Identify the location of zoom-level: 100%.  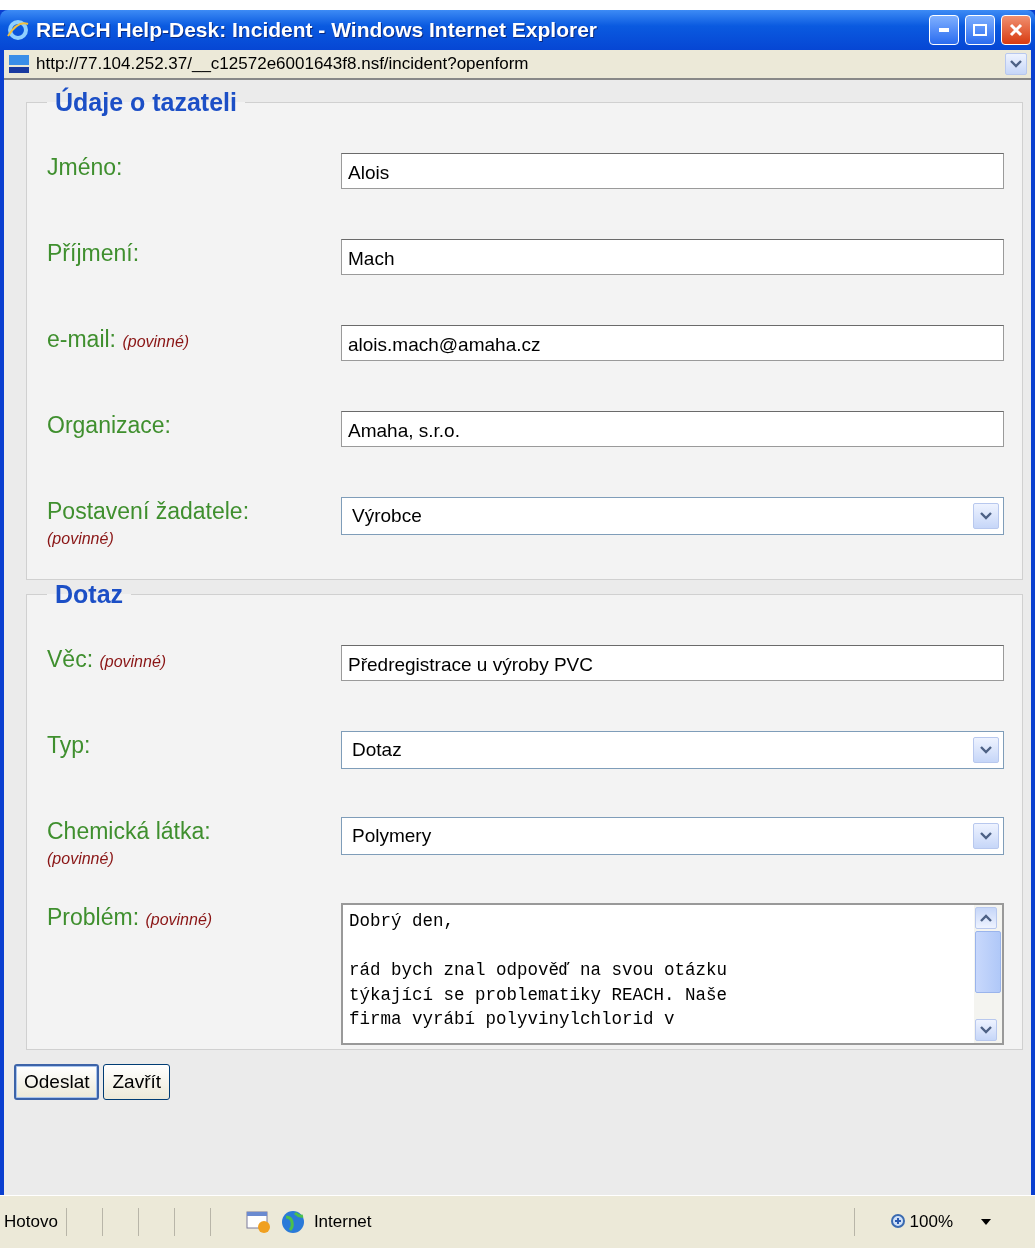
(931, 1222).